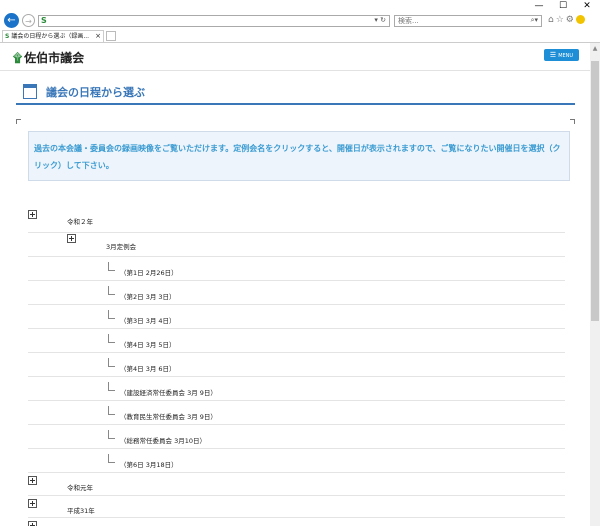 This screenshot has height=526, width=600. I want to click on smiley-icon, so click(580, 19).